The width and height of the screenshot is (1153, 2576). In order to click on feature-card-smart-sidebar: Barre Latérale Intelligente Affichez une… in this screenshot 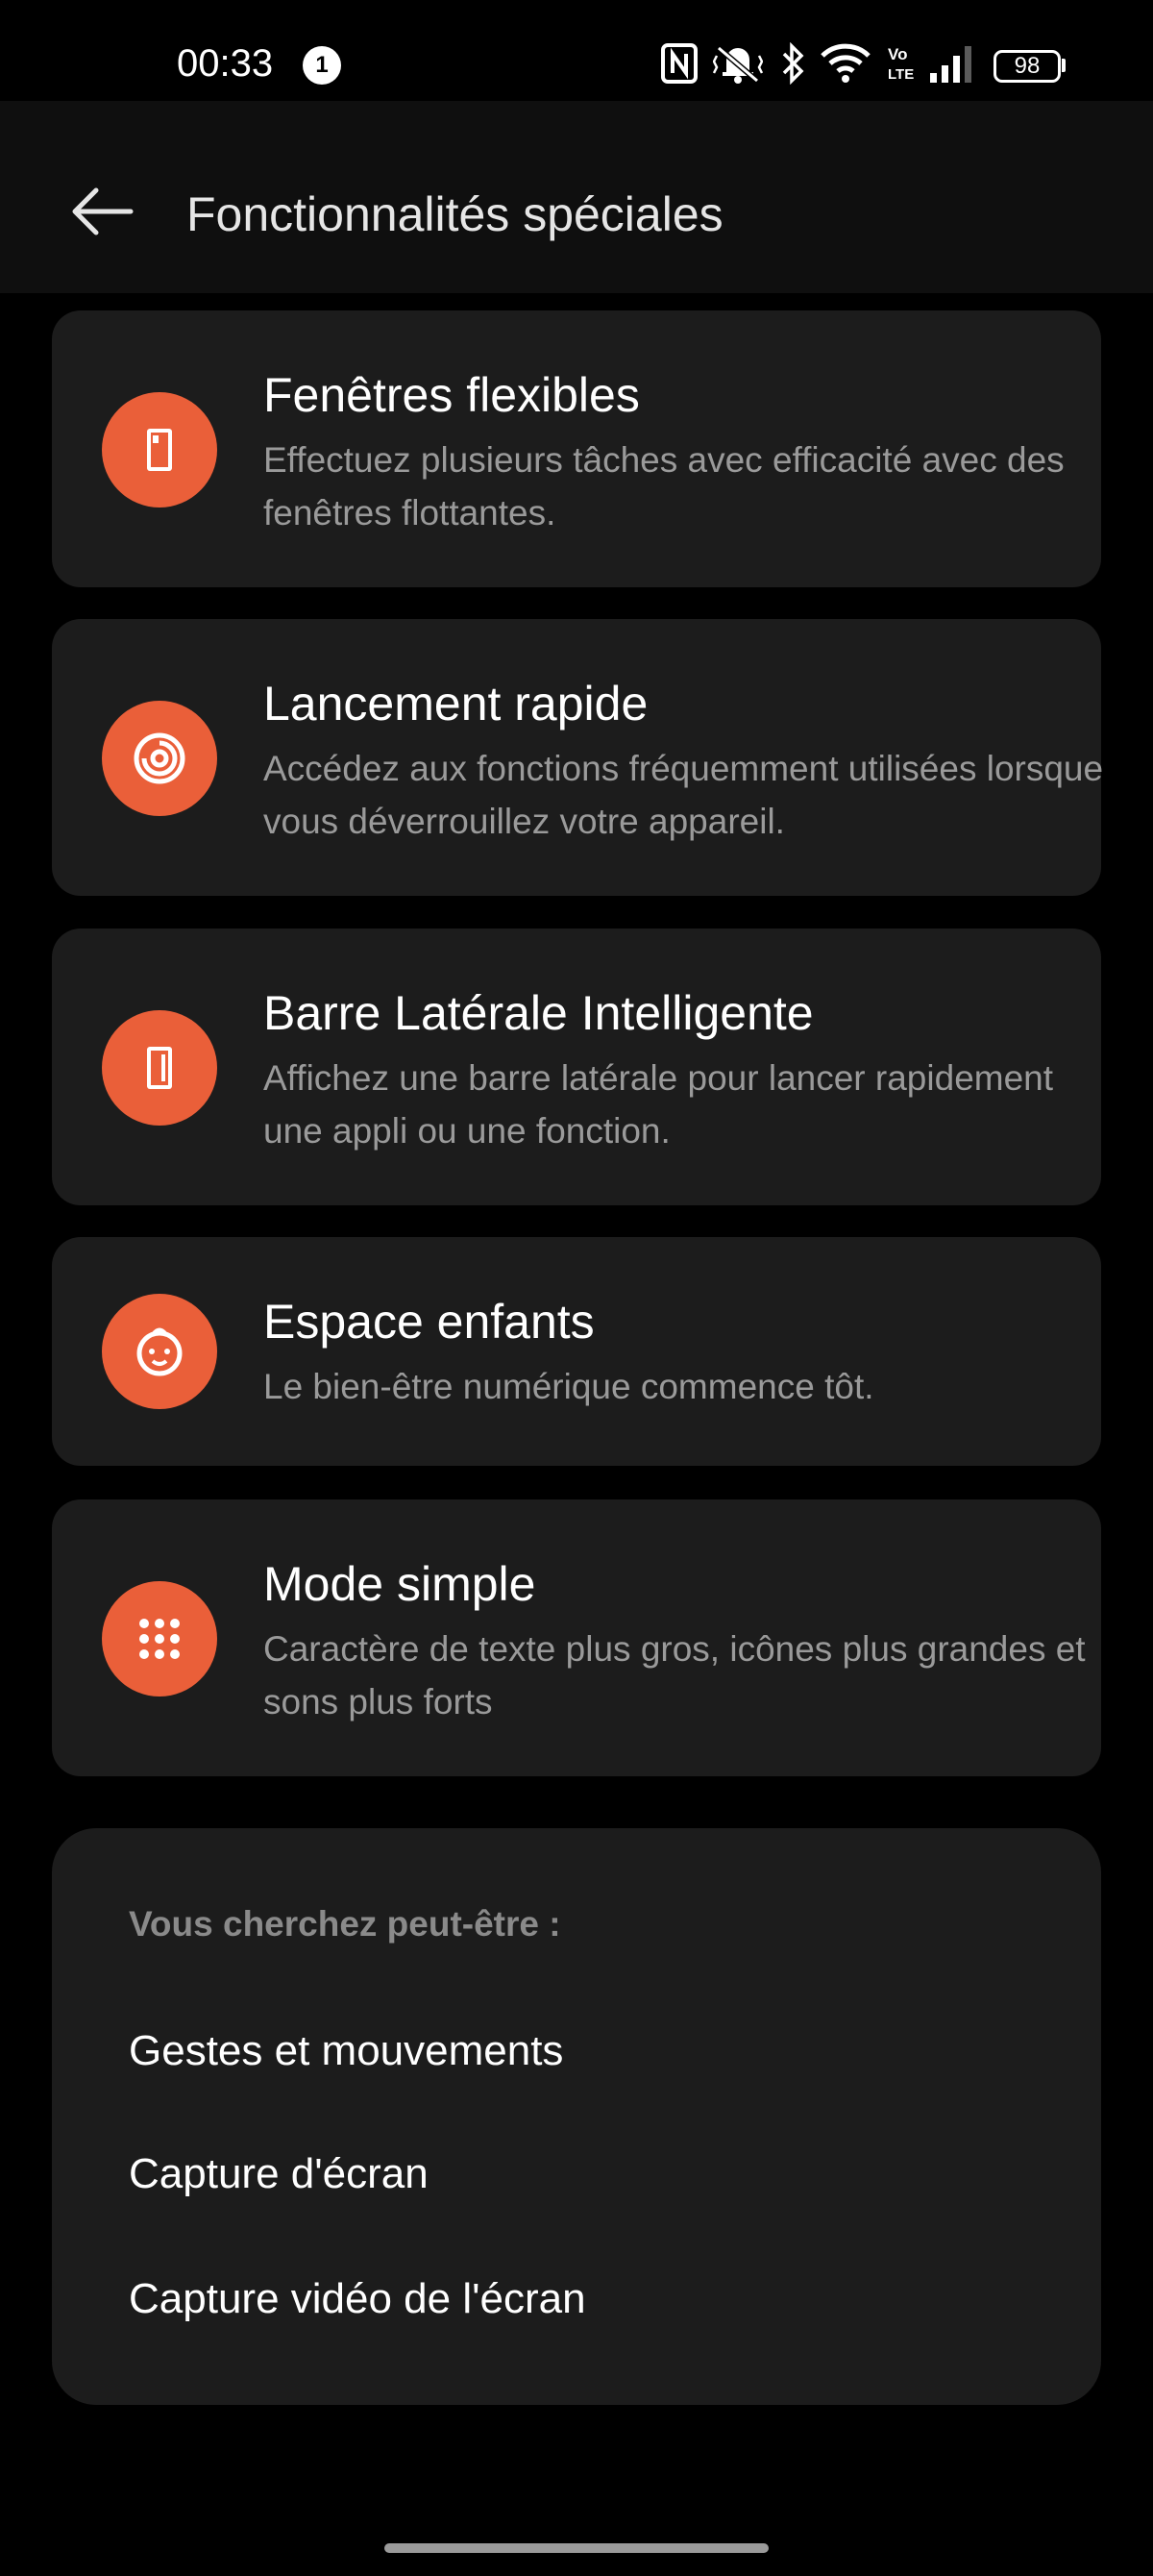, I will do `click(576, 1067)`.